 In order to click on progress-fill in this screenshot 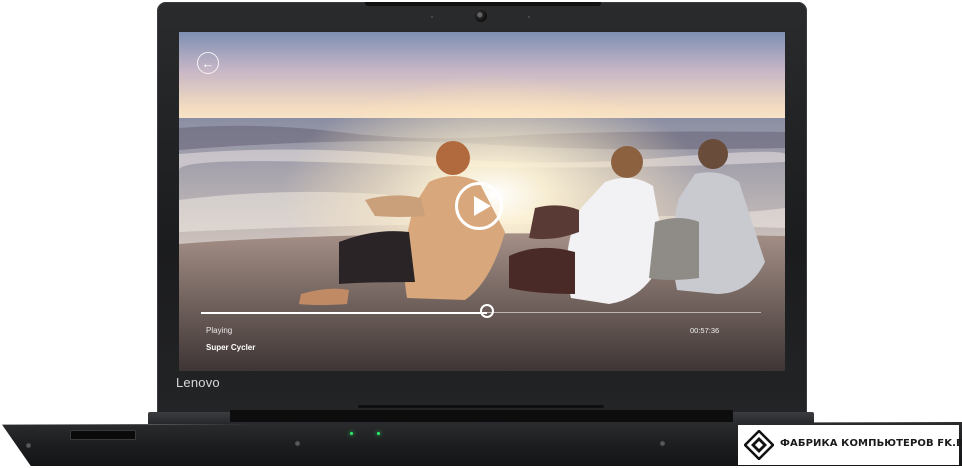, I will do `click(344, 313)`.